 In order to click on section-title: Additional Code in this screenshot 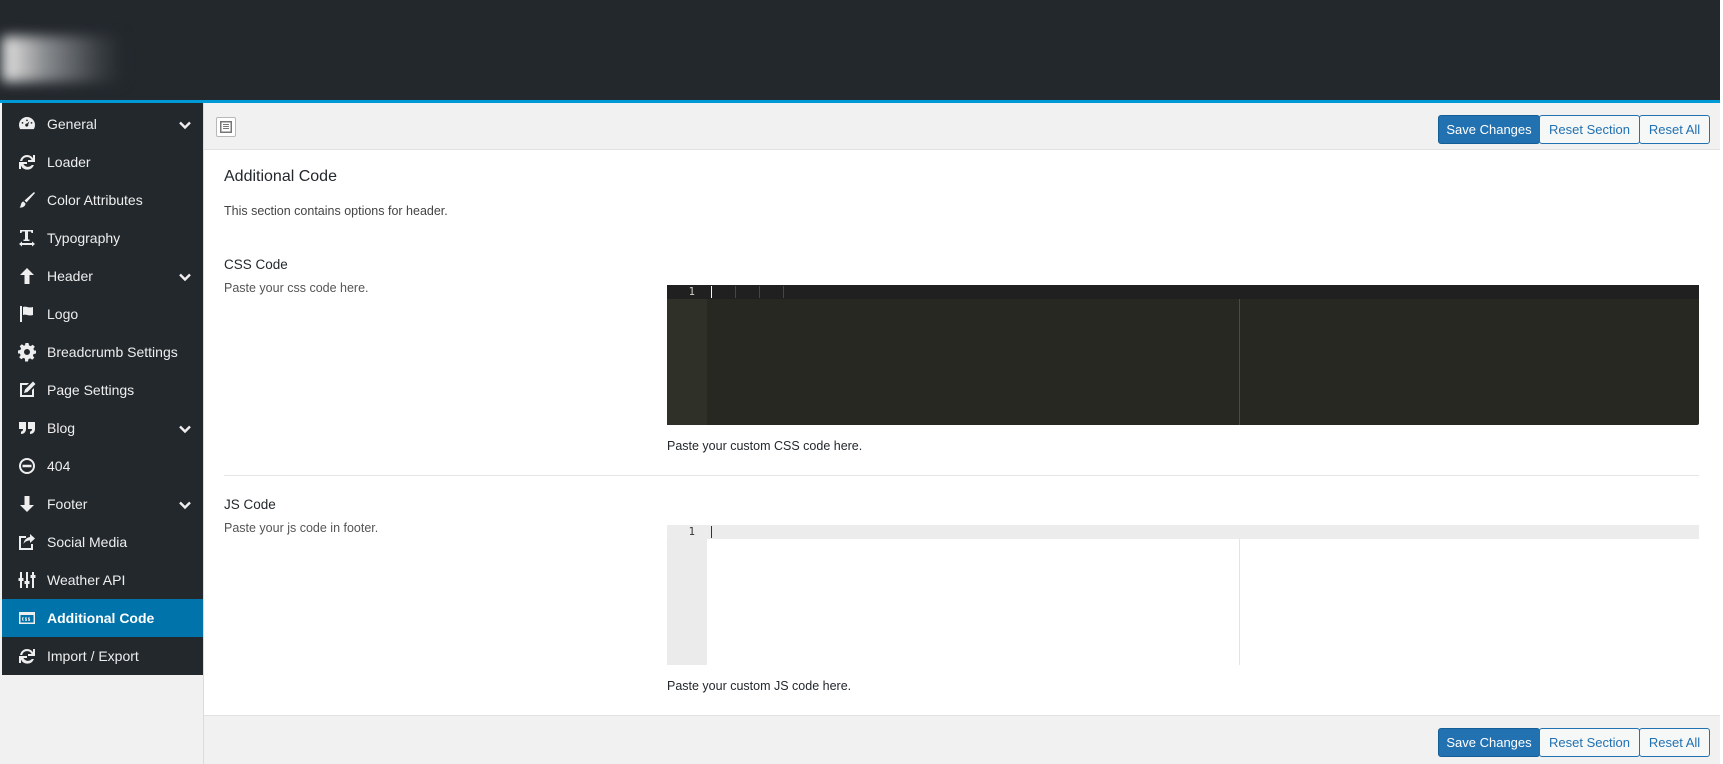, I will do `click(280, 176)`.